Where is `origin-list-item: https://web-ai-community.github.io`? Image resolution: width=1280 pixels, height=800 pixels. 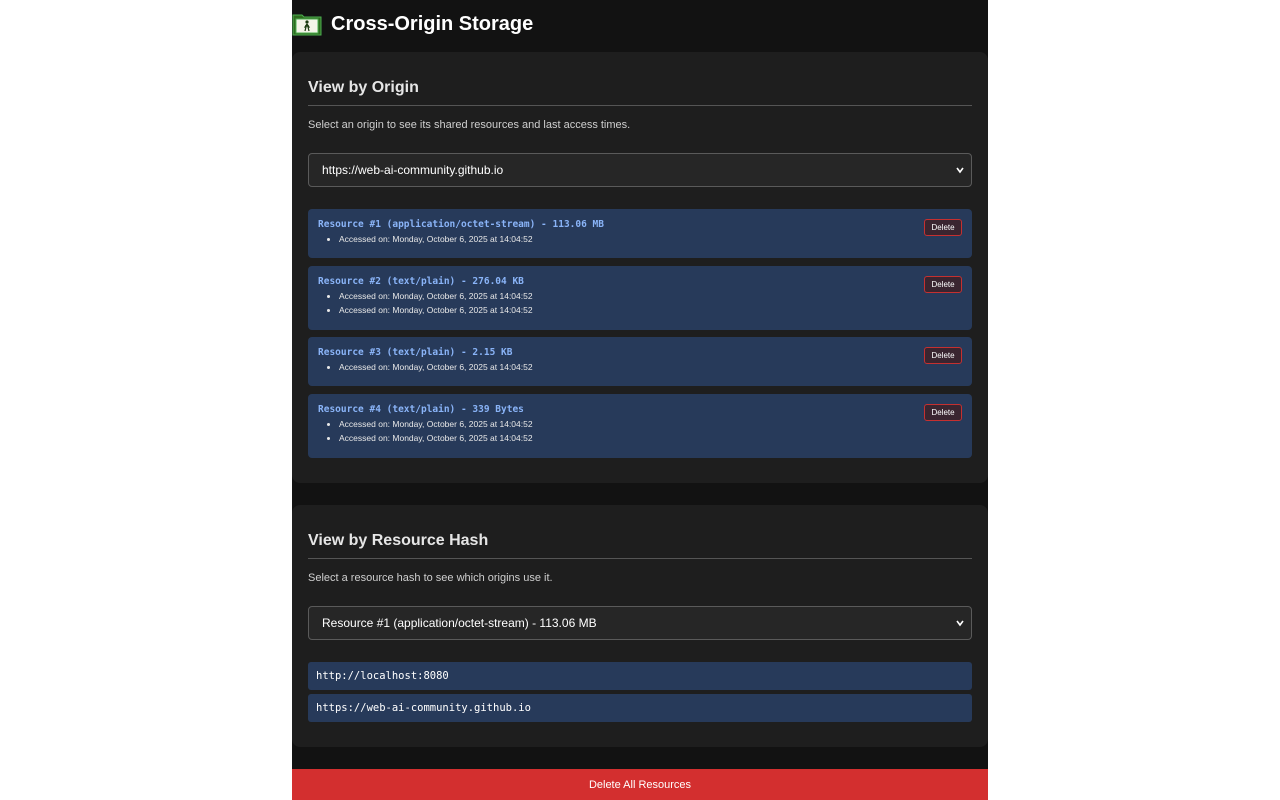 origin-list-item: https://web-ai-community.github.io is located at coordinates (640, 708).